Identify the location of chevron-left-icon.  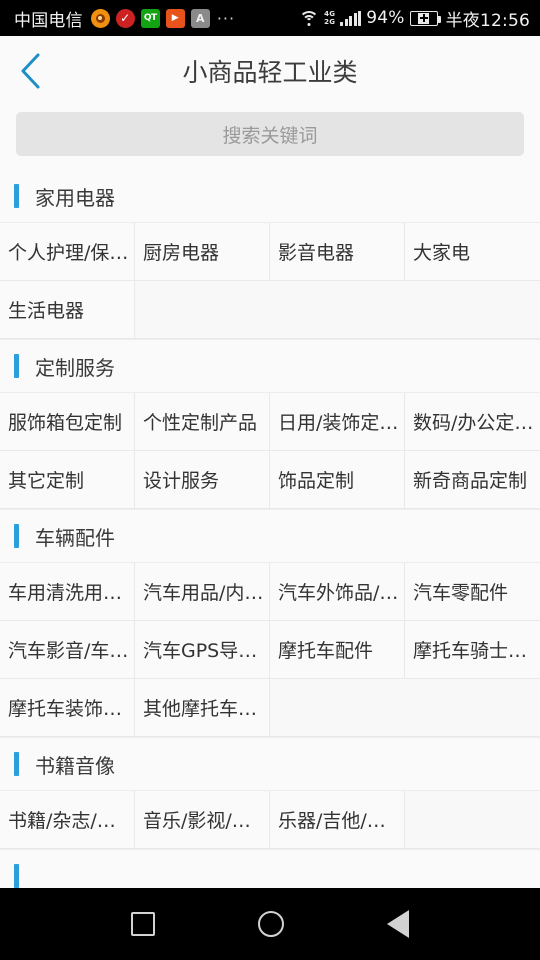
(30, 71).